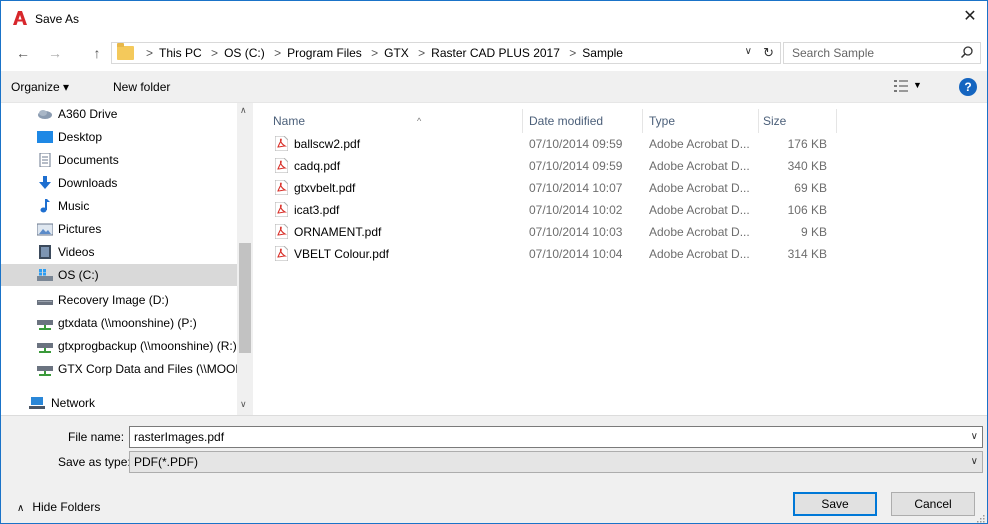  What do you see at coordinates (800, 121) in the screenshot?
I see `column-header-size: Size` at bounding box center [800, 121].